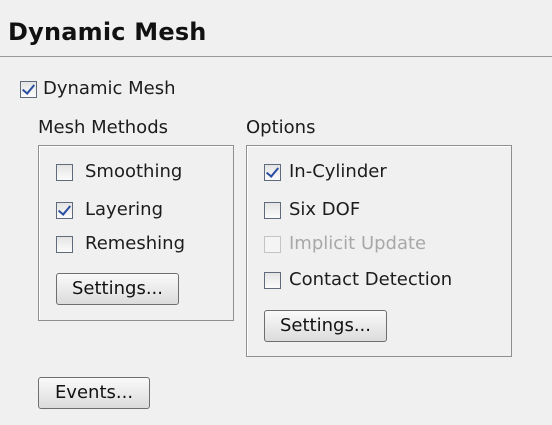  Describe the element at coordinates (272, 244) in the screenshot. I see `implicit-update-checkbox` at that location.